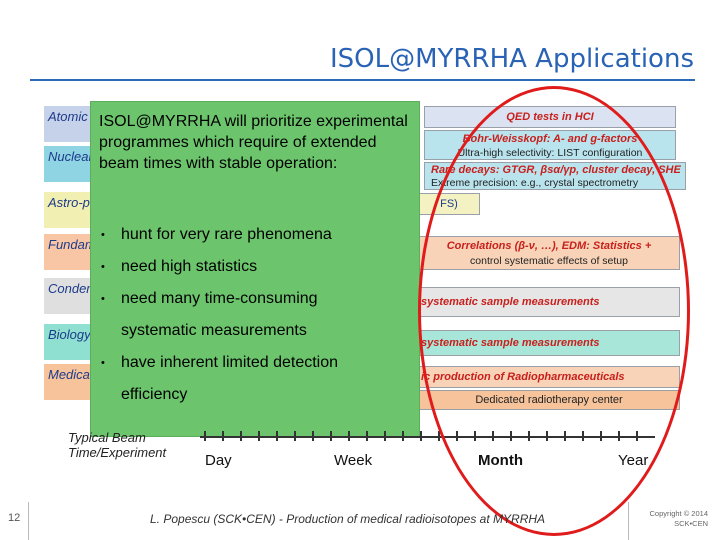 This screenshot has width=720, height=540. Describe the element at coordinates (69, 252) in the screenshot. I see `row-fundamental-interactions: Fundam. Interact.` at that location.